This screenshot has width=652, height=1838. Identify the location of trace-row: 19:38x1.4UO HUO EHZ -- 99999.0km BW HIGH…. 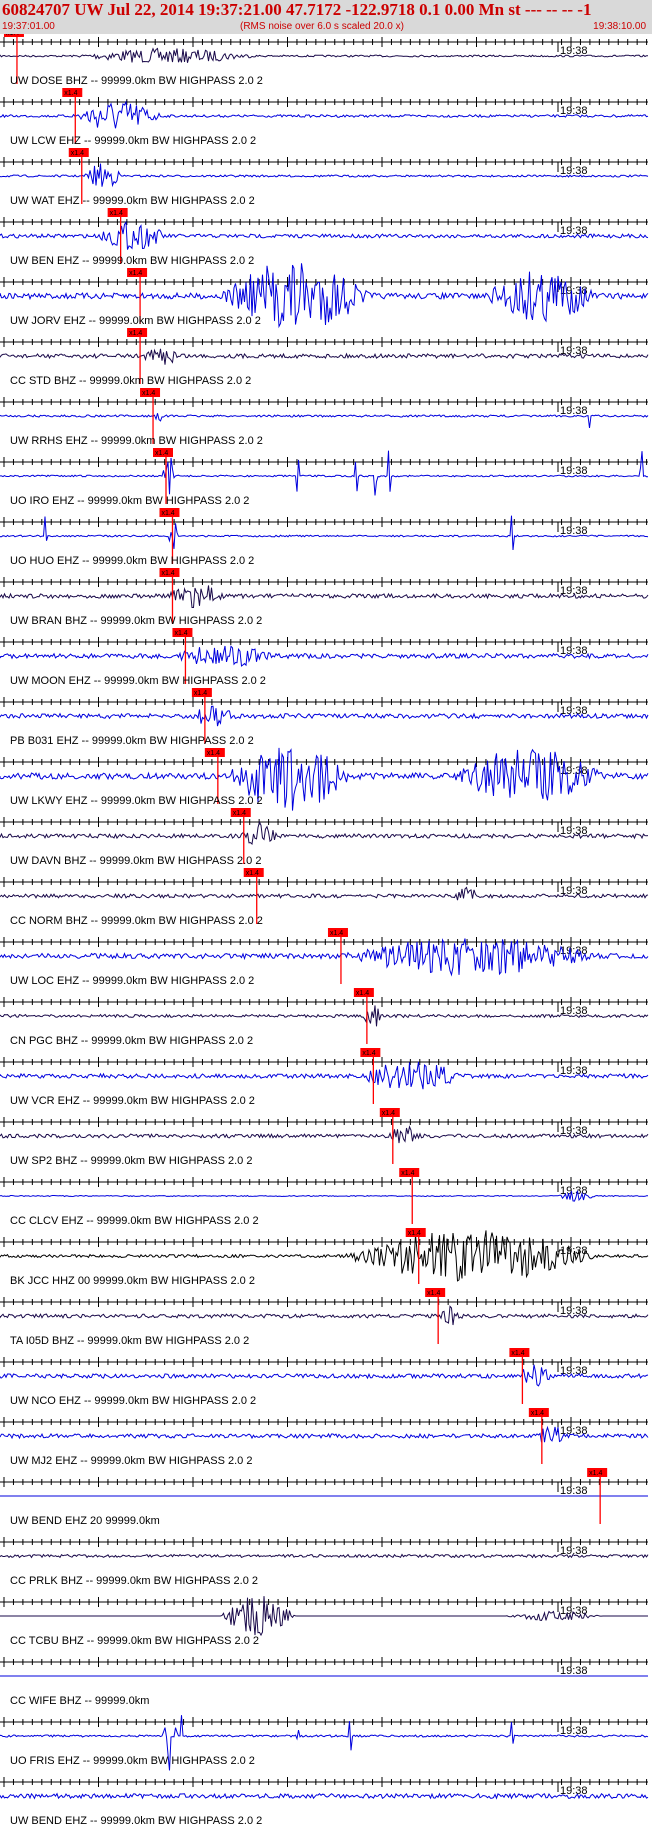
(324, 537).